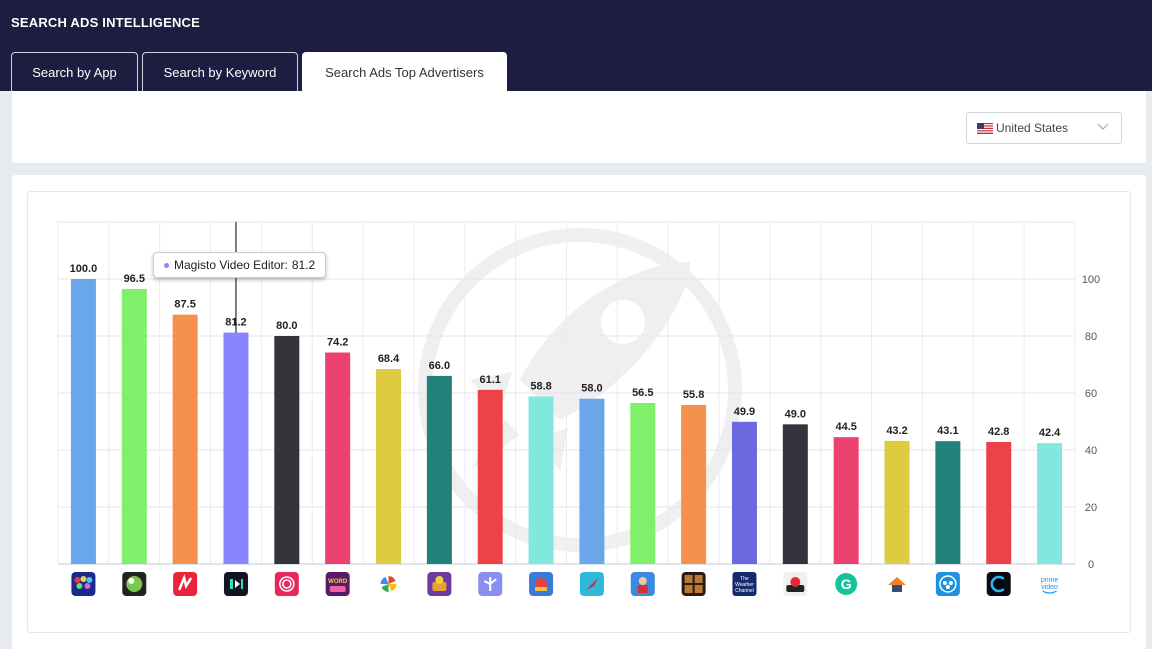 This screenshot has height=649, width=1152. I want to click on icon-text: WORD, so click(338, 582).